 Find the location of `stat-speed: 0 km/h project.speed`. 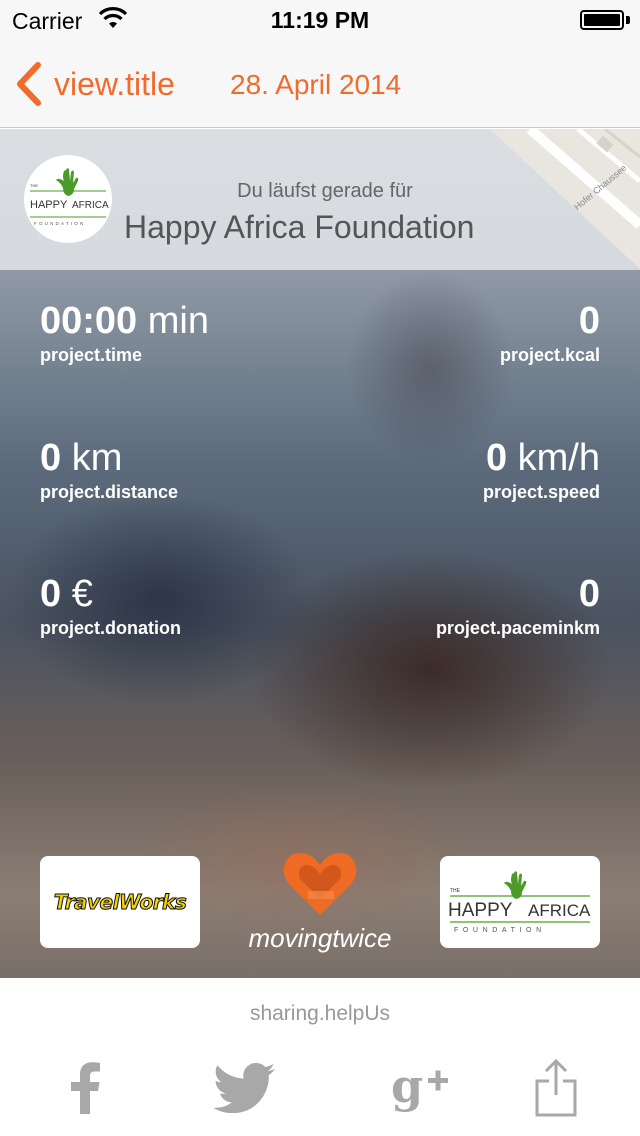

stat-speed: 0 km/h project.speed is located at coordinates (541, 469).